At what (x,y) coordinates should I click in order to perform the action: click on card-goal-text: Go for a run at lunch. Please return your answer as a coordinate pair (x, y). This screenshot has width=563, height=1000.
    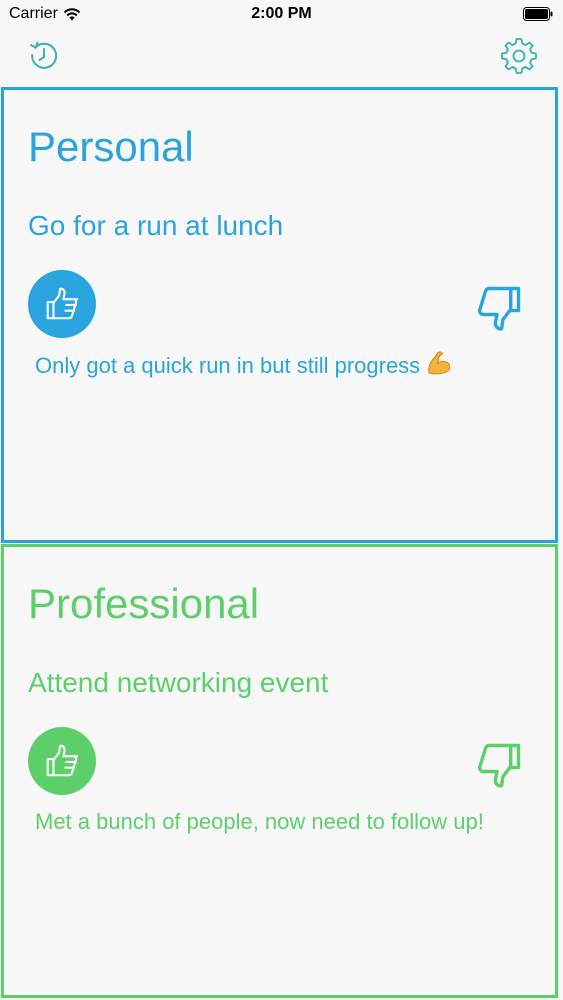
    Looking at the image, I should click on (156, 225).